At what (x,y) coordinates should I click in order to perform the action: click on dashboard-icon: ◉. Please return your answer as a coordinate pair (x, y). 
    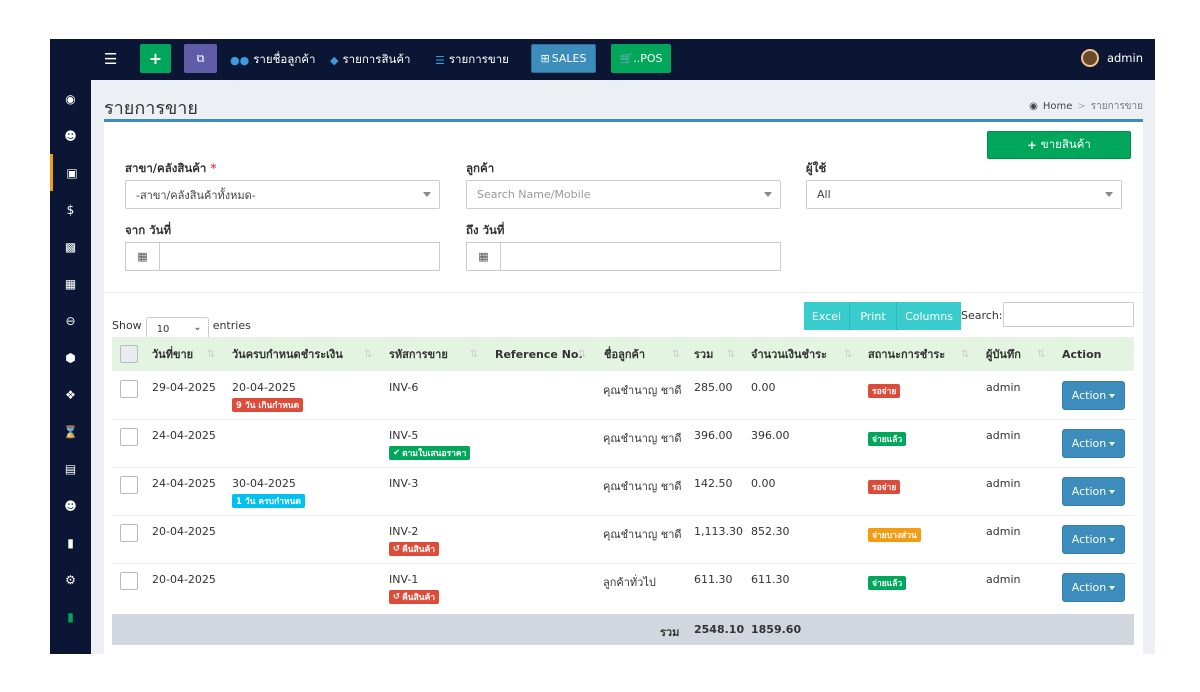
    Looking at the image, I should click on (70, 98).